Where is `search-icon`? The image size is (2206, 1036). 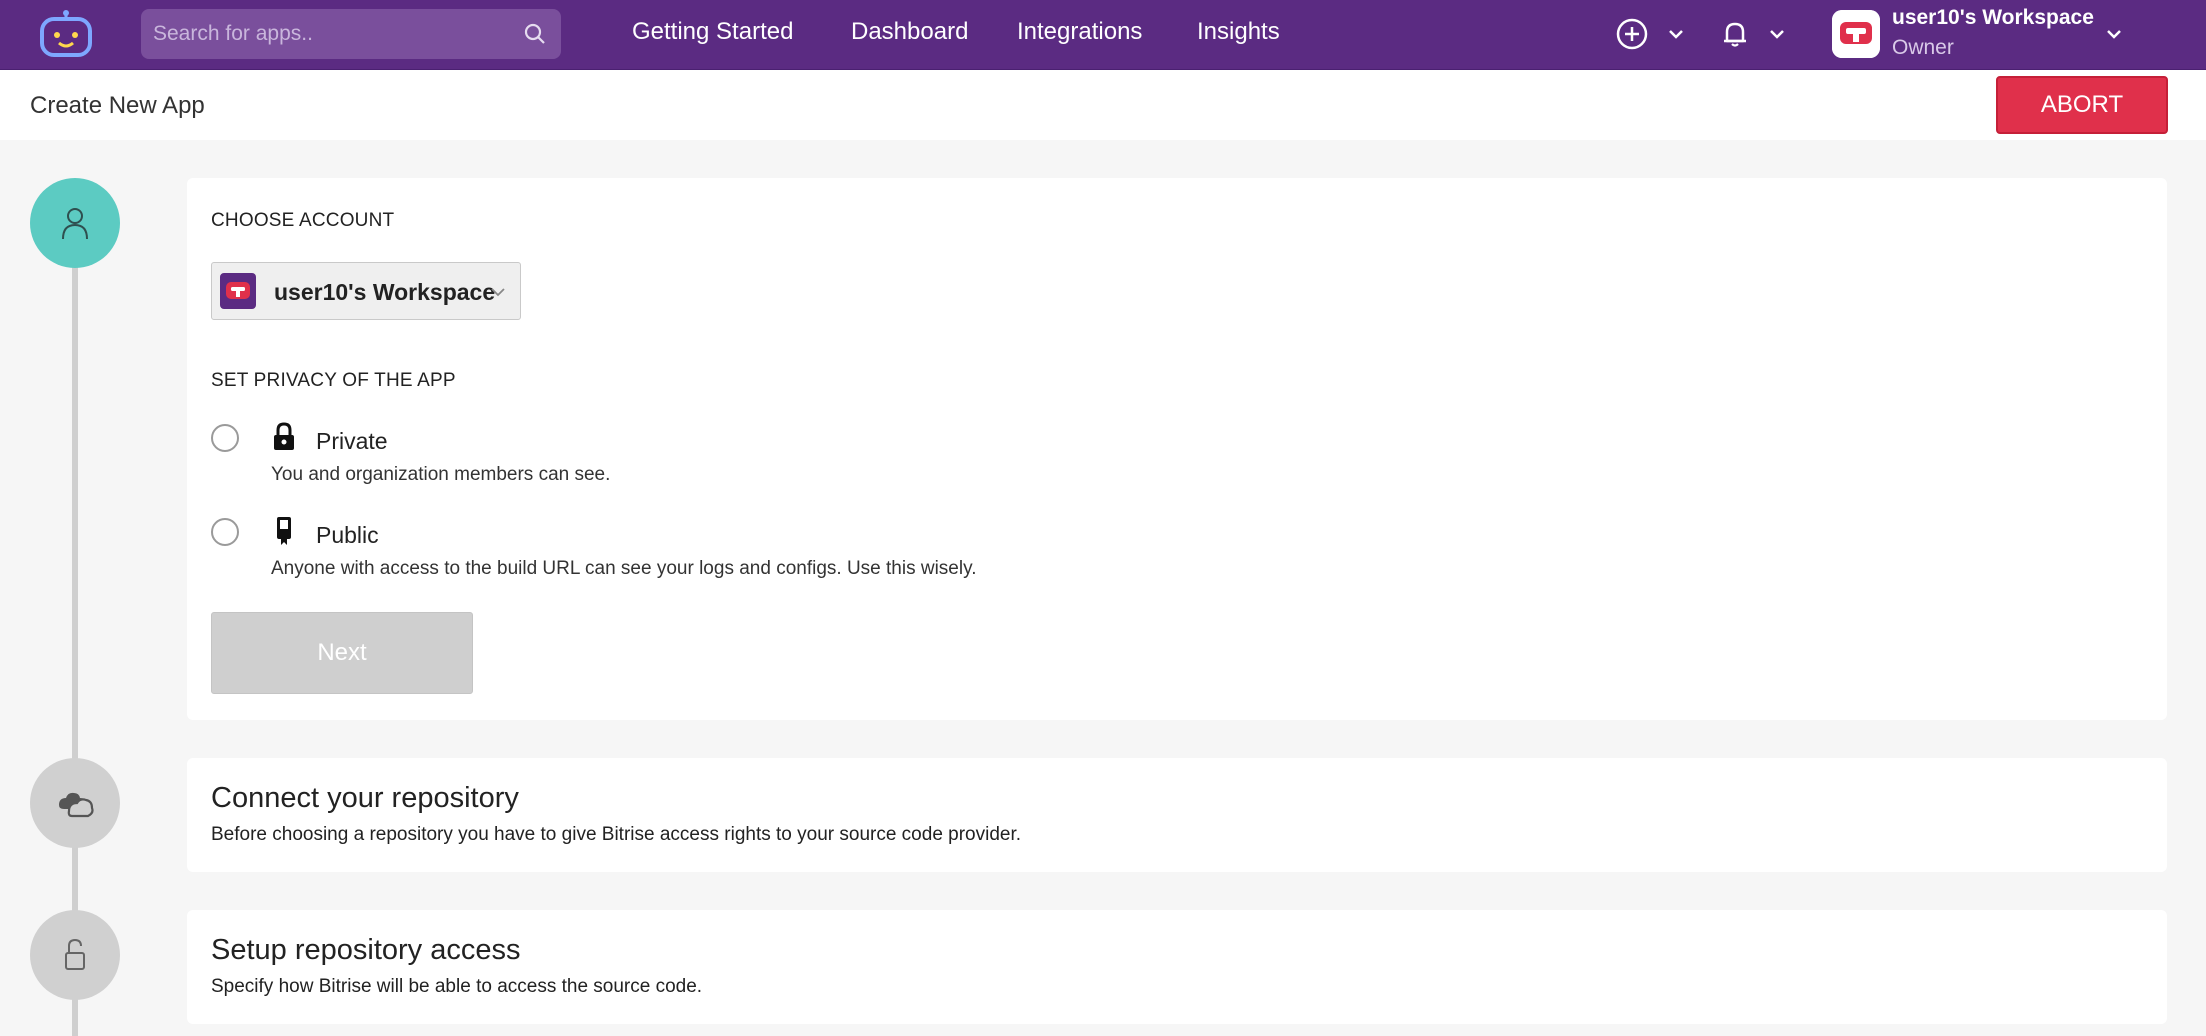 search-icon is located at coordinates (535, 34).